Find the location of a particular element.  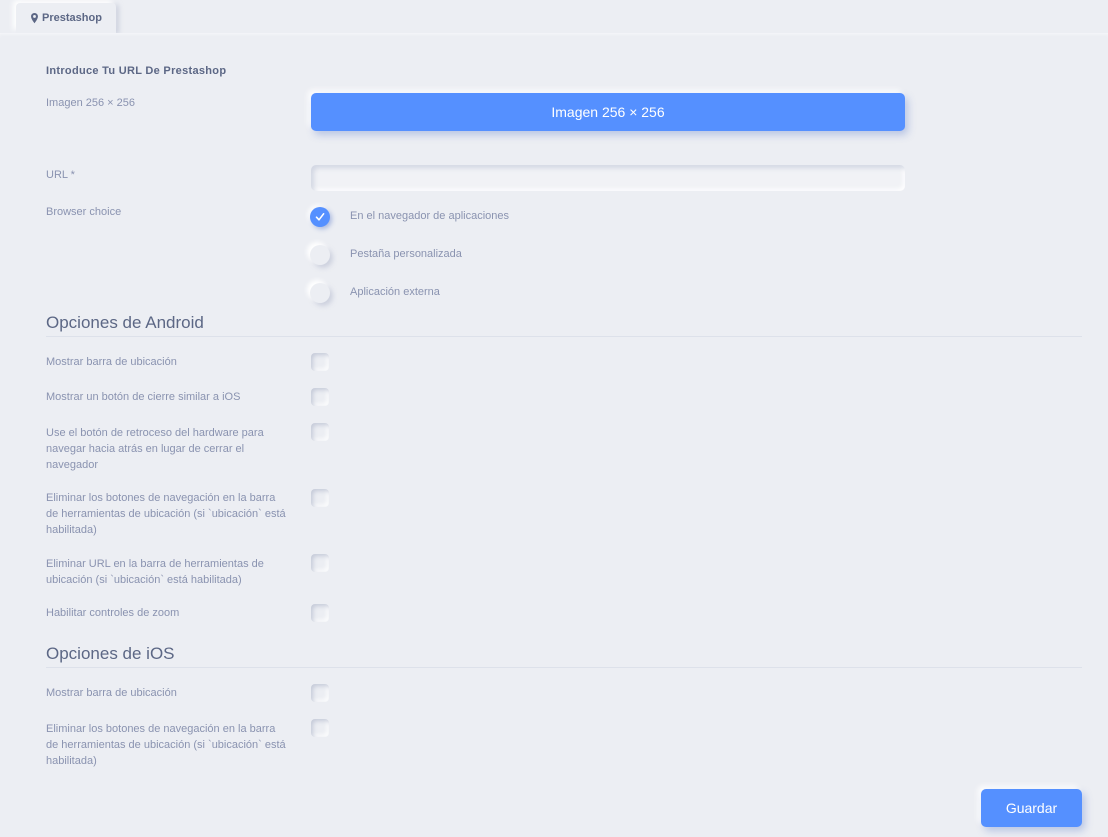

map-pin-icon is located at coordinates (34, 17).